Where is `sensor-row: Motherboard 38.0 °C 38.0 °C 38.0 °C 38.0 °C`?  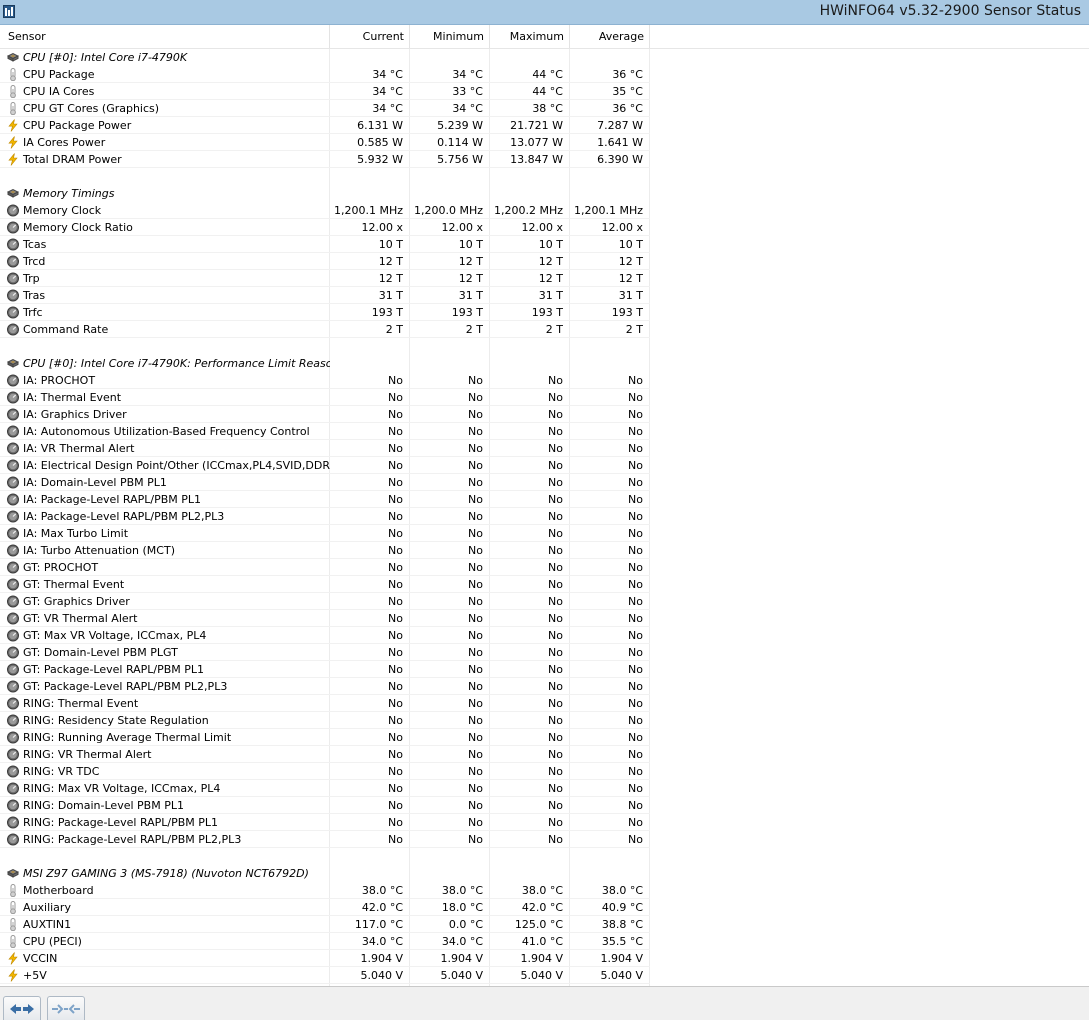 sensor-row: Motherboard 38.0 °C 38.0 °C 38.0 °C 38.0 °C is located at coordinates (544, 890).